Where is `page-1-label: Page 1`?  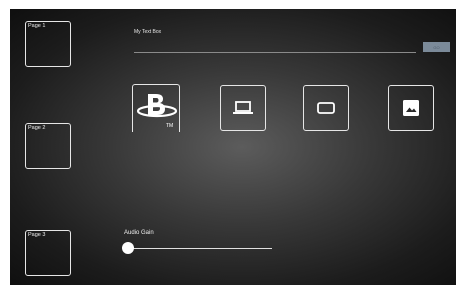 page-1-label: Page 1 is located at coordinates (37, 26).